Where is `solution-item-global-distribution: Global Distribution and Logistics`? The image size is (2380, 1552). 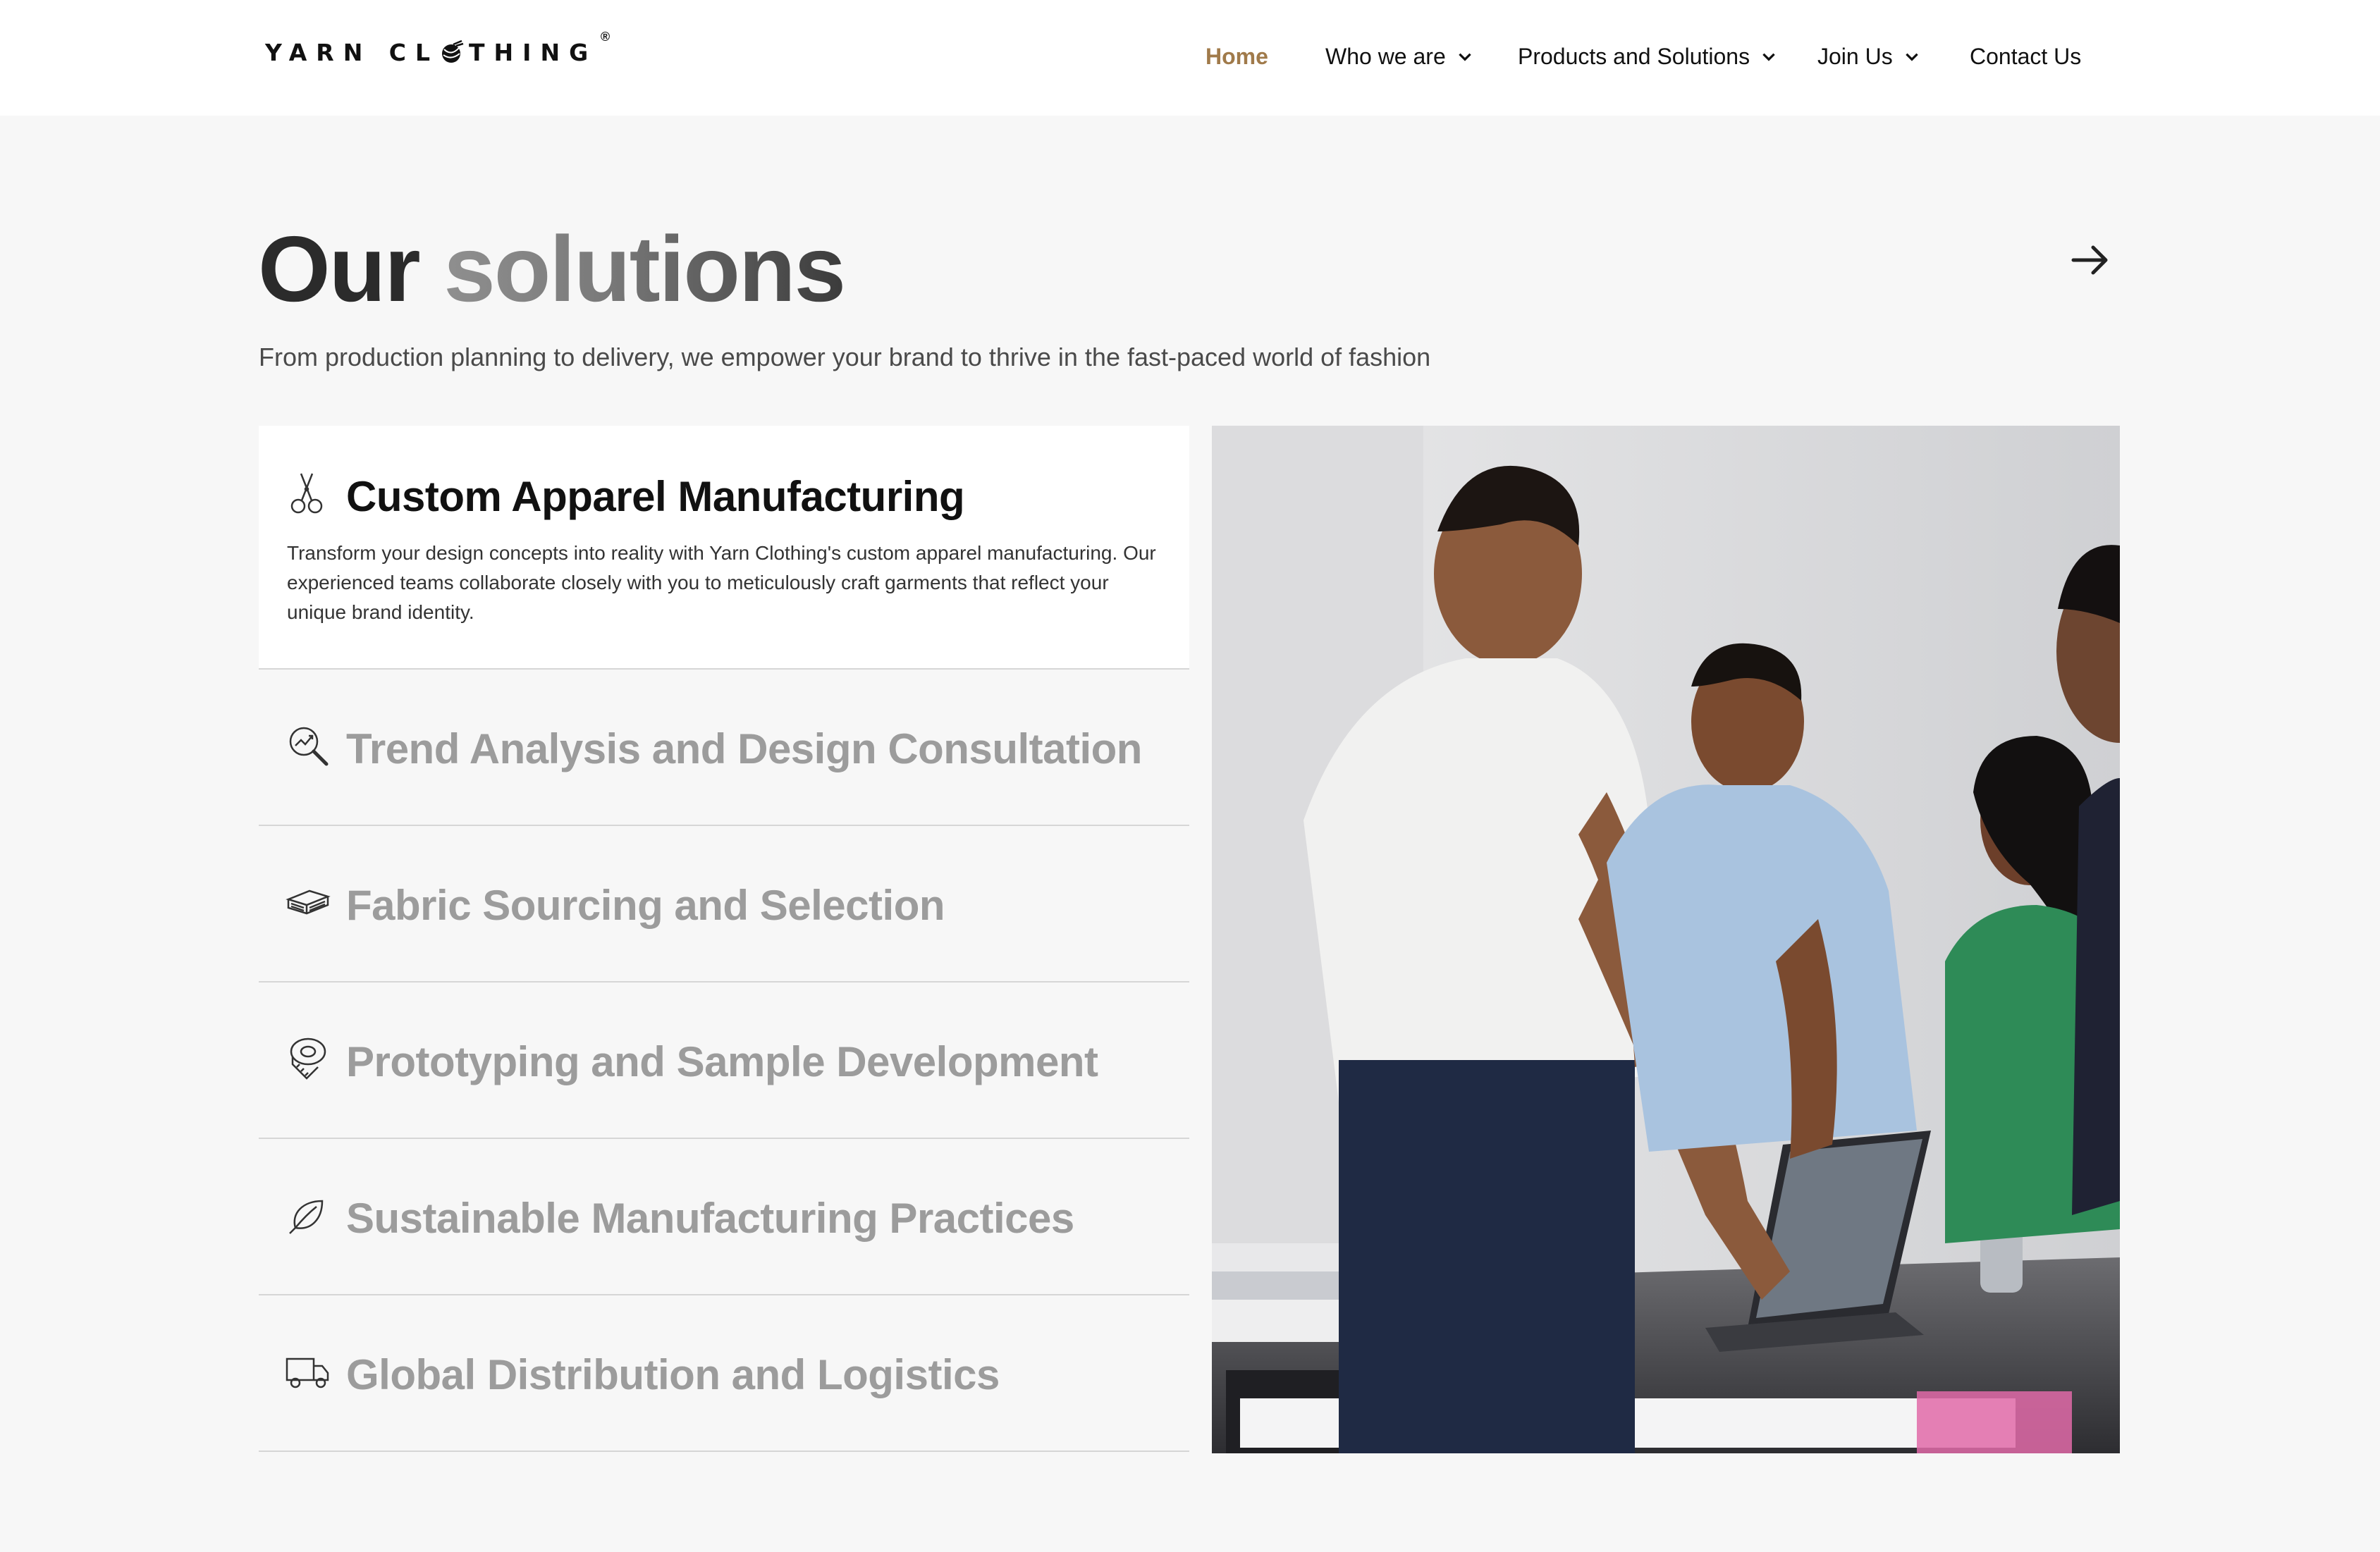 solution-item-global-distribution: Global Distribution and Logistics is located at coordinates (724, 1373).